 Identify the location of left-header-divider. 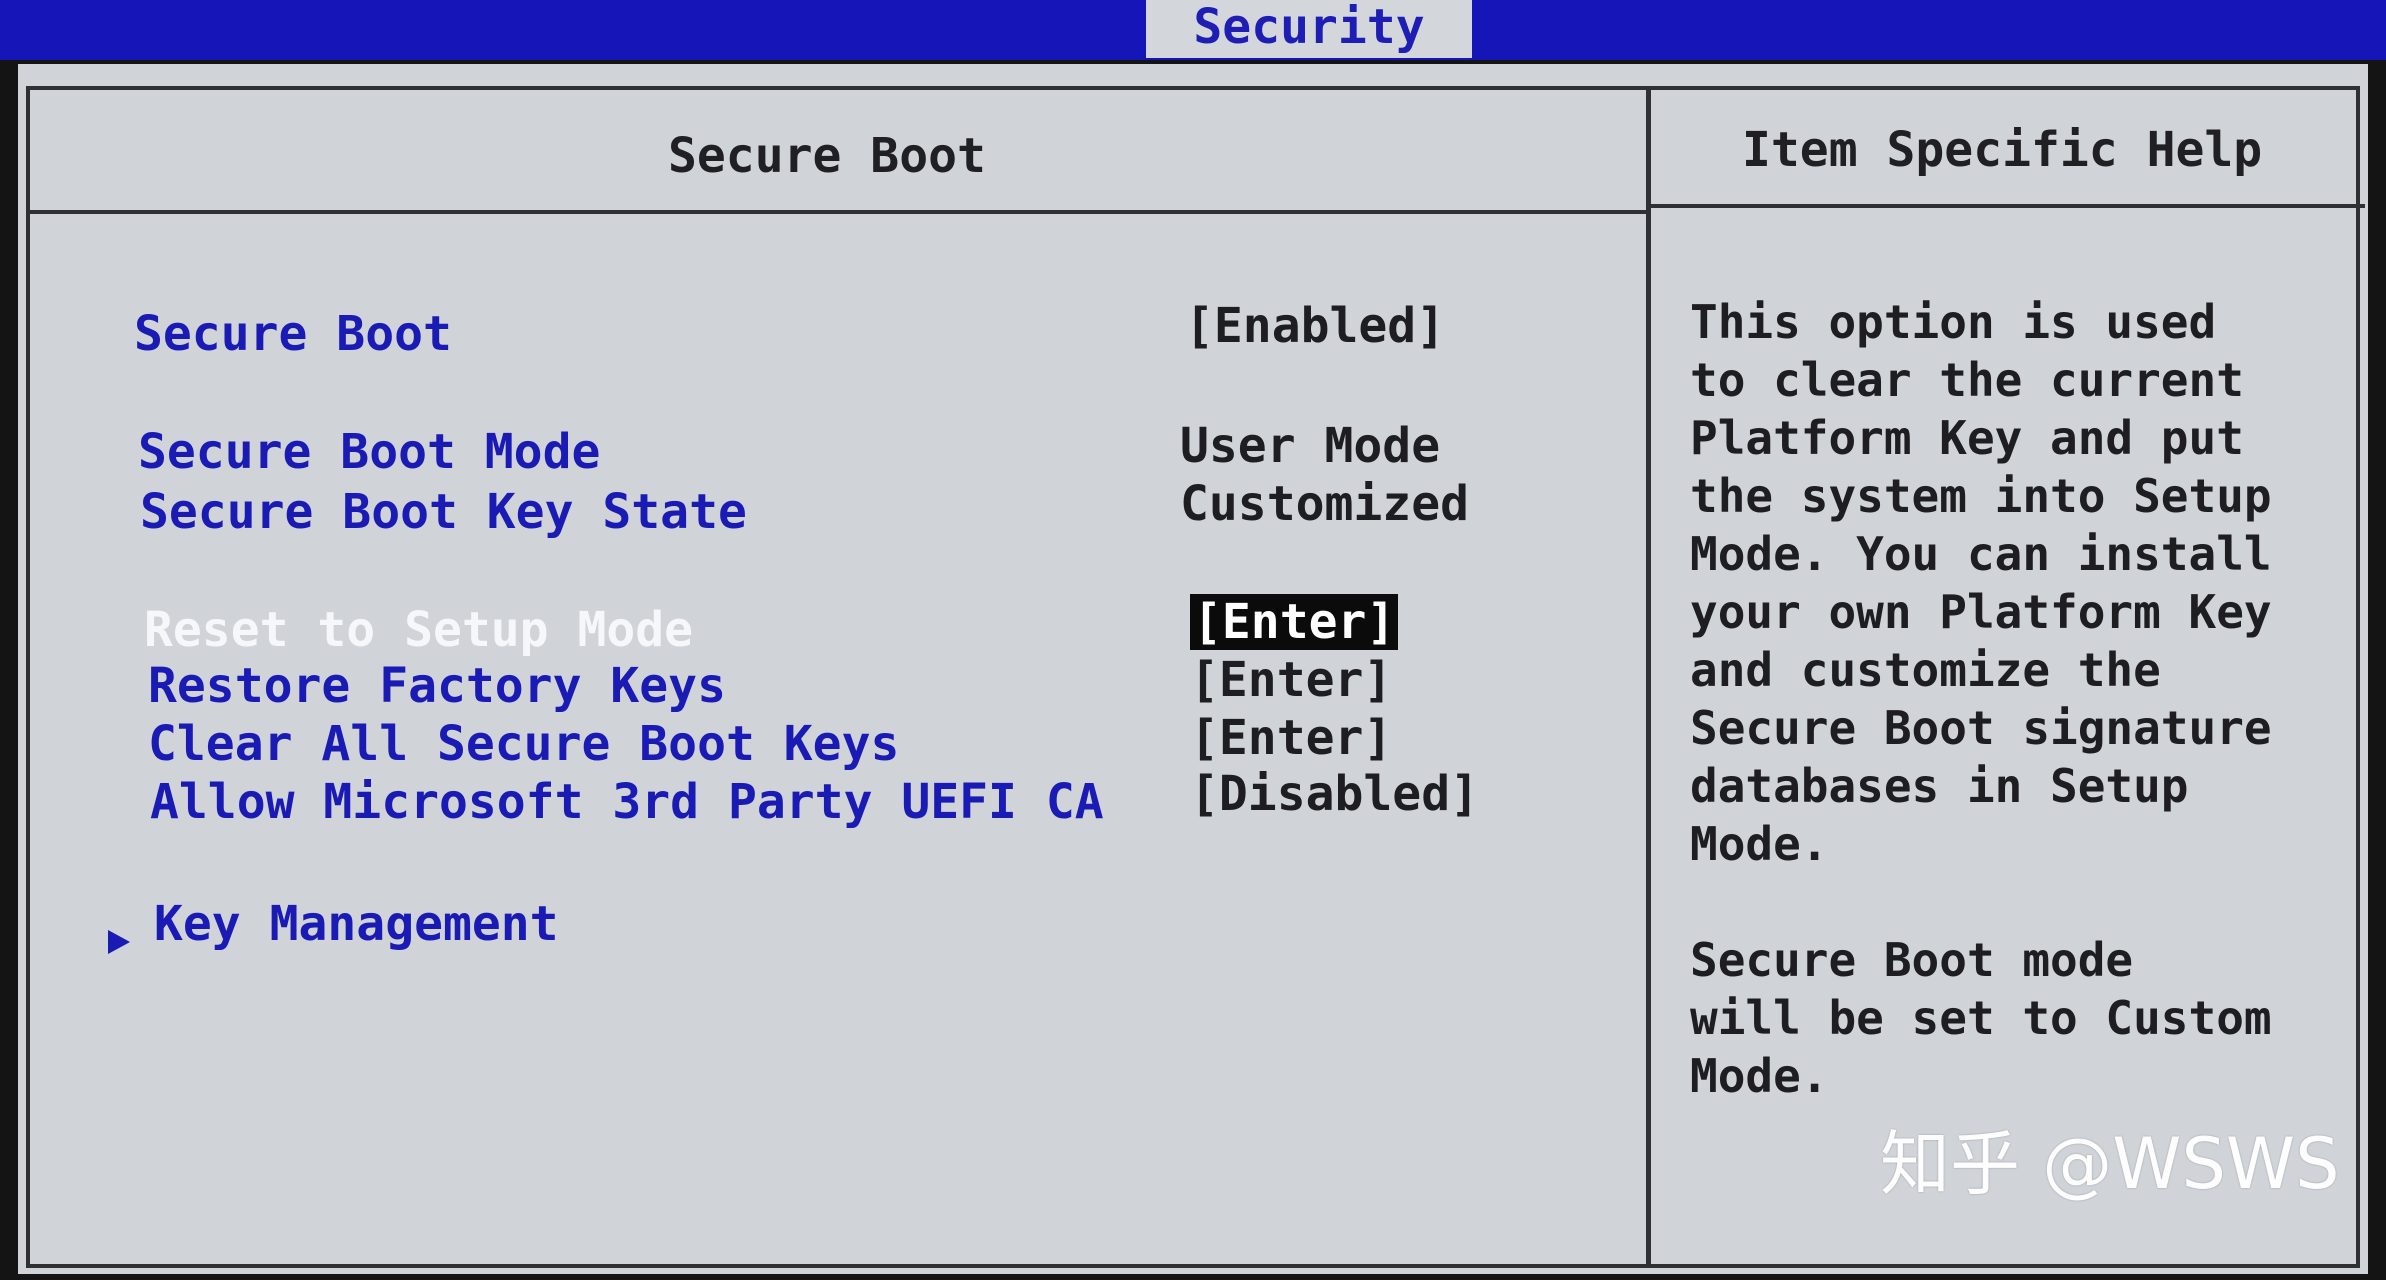
(838, 212).